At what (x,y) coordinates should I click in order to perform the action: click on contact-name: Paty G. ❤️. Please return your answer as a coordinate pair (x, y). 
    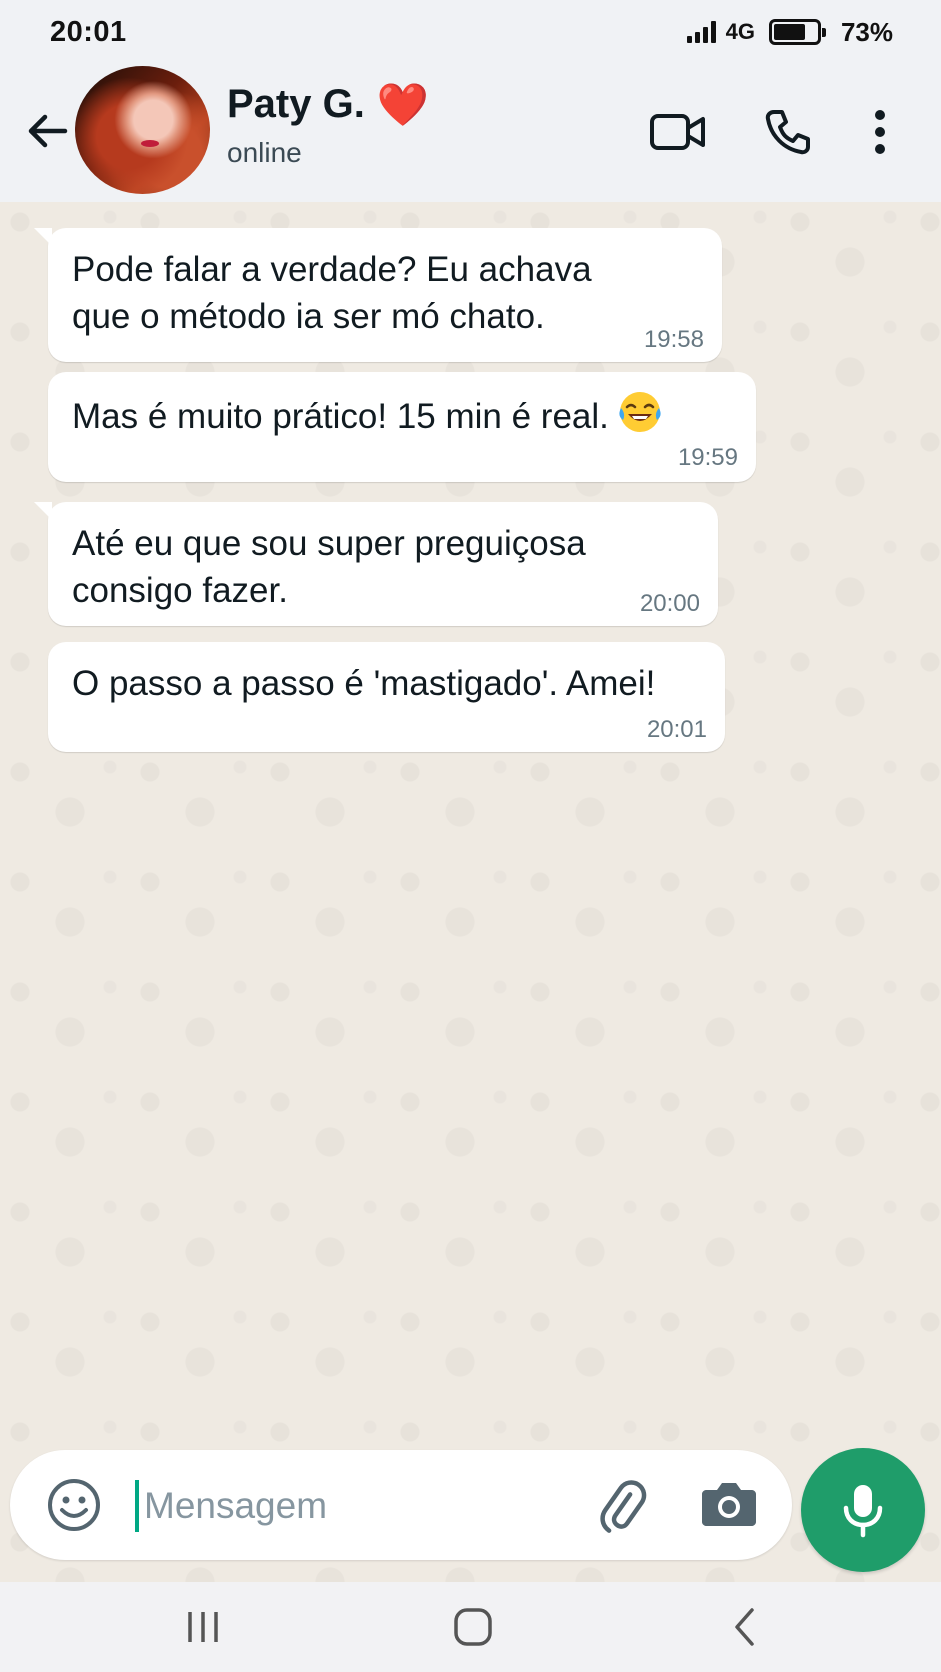
    Looking at the image, I should click on (328, 104).